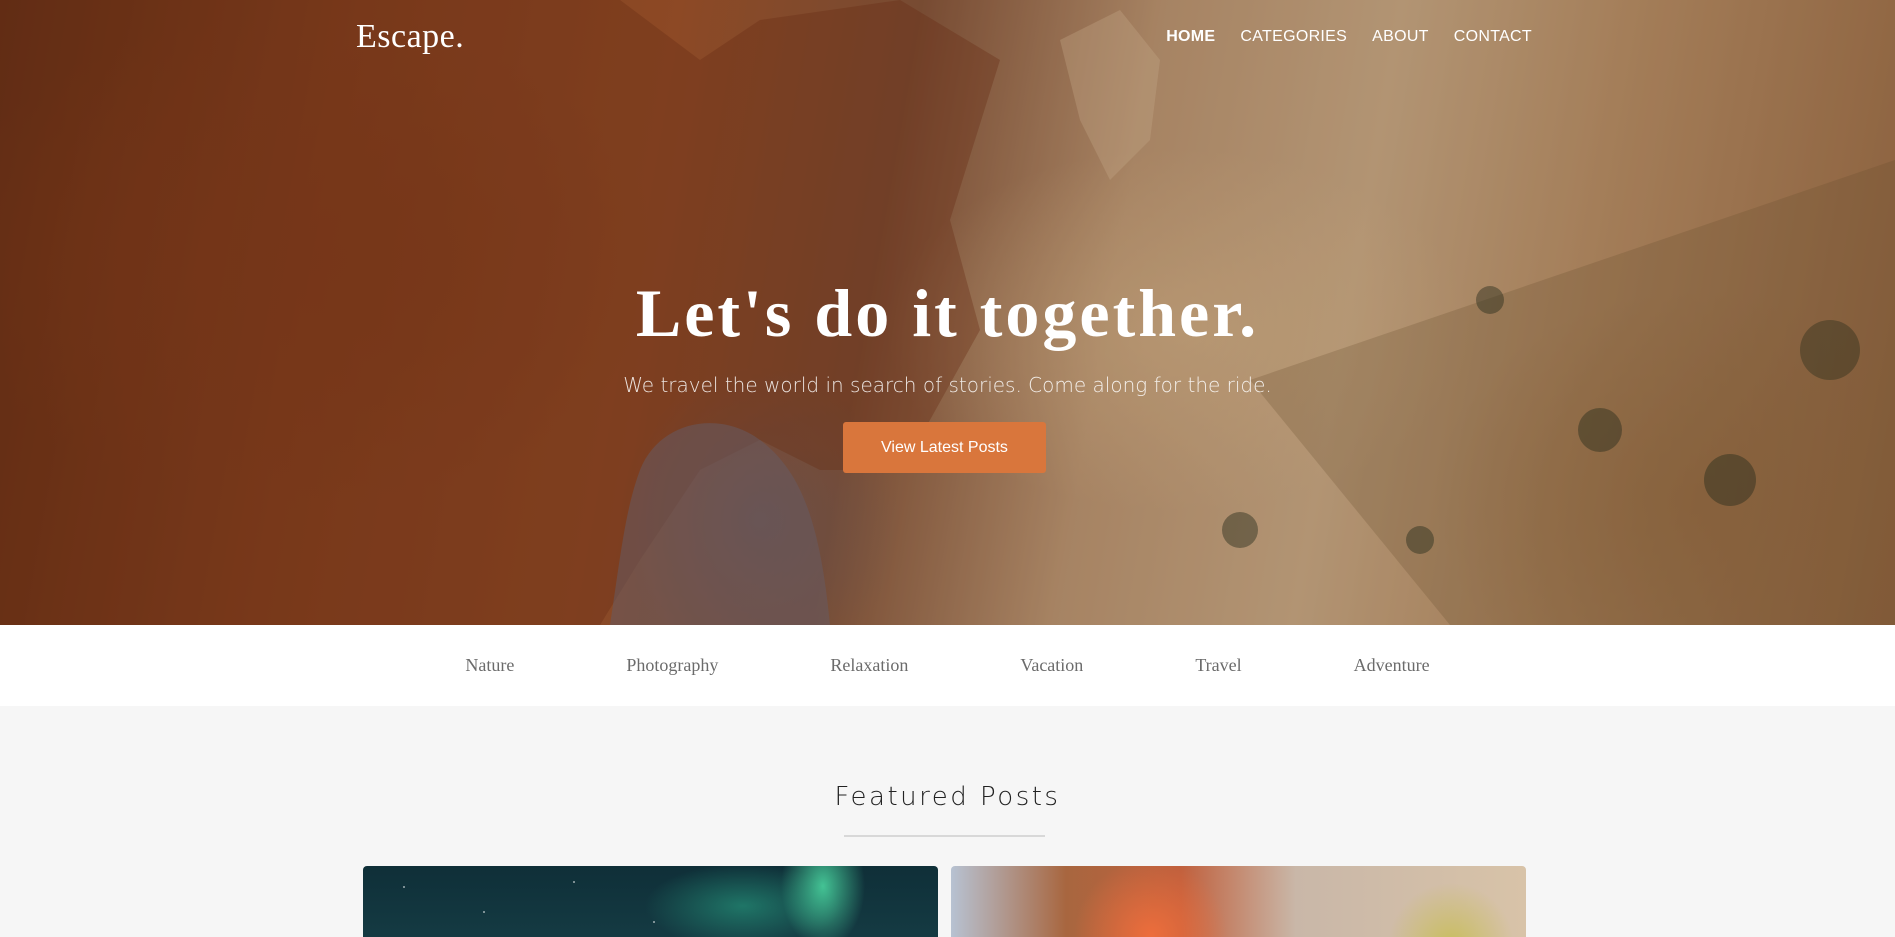 The height and width of the screenshot is (937, 1895). I want to click on nav-item-home: HOME, so click(1190, 37).